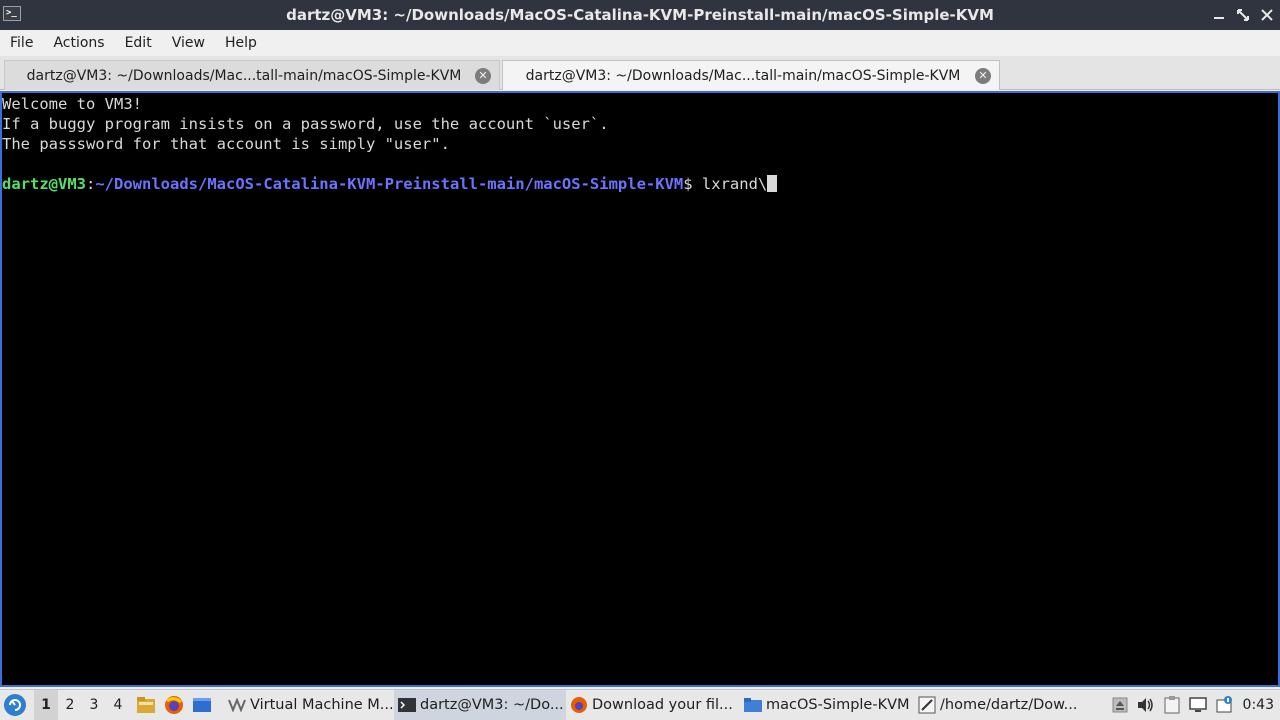  What do you see at coordinates (12, 13) in the screenshot?
I see `terminal-app-icon: >_` at bounding box center [12, 13].